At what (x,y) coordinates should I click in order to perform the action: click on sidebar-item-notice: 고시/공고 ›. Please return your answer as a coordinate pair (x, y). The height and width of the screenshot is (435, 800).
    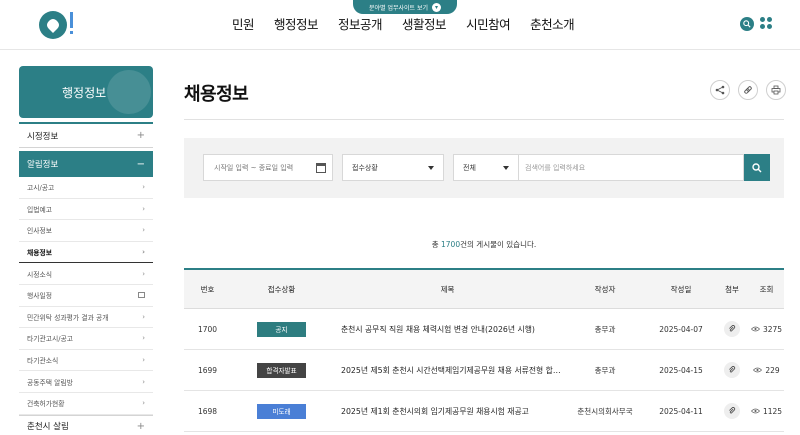
    Looking at the image, I should click on (86, 188).